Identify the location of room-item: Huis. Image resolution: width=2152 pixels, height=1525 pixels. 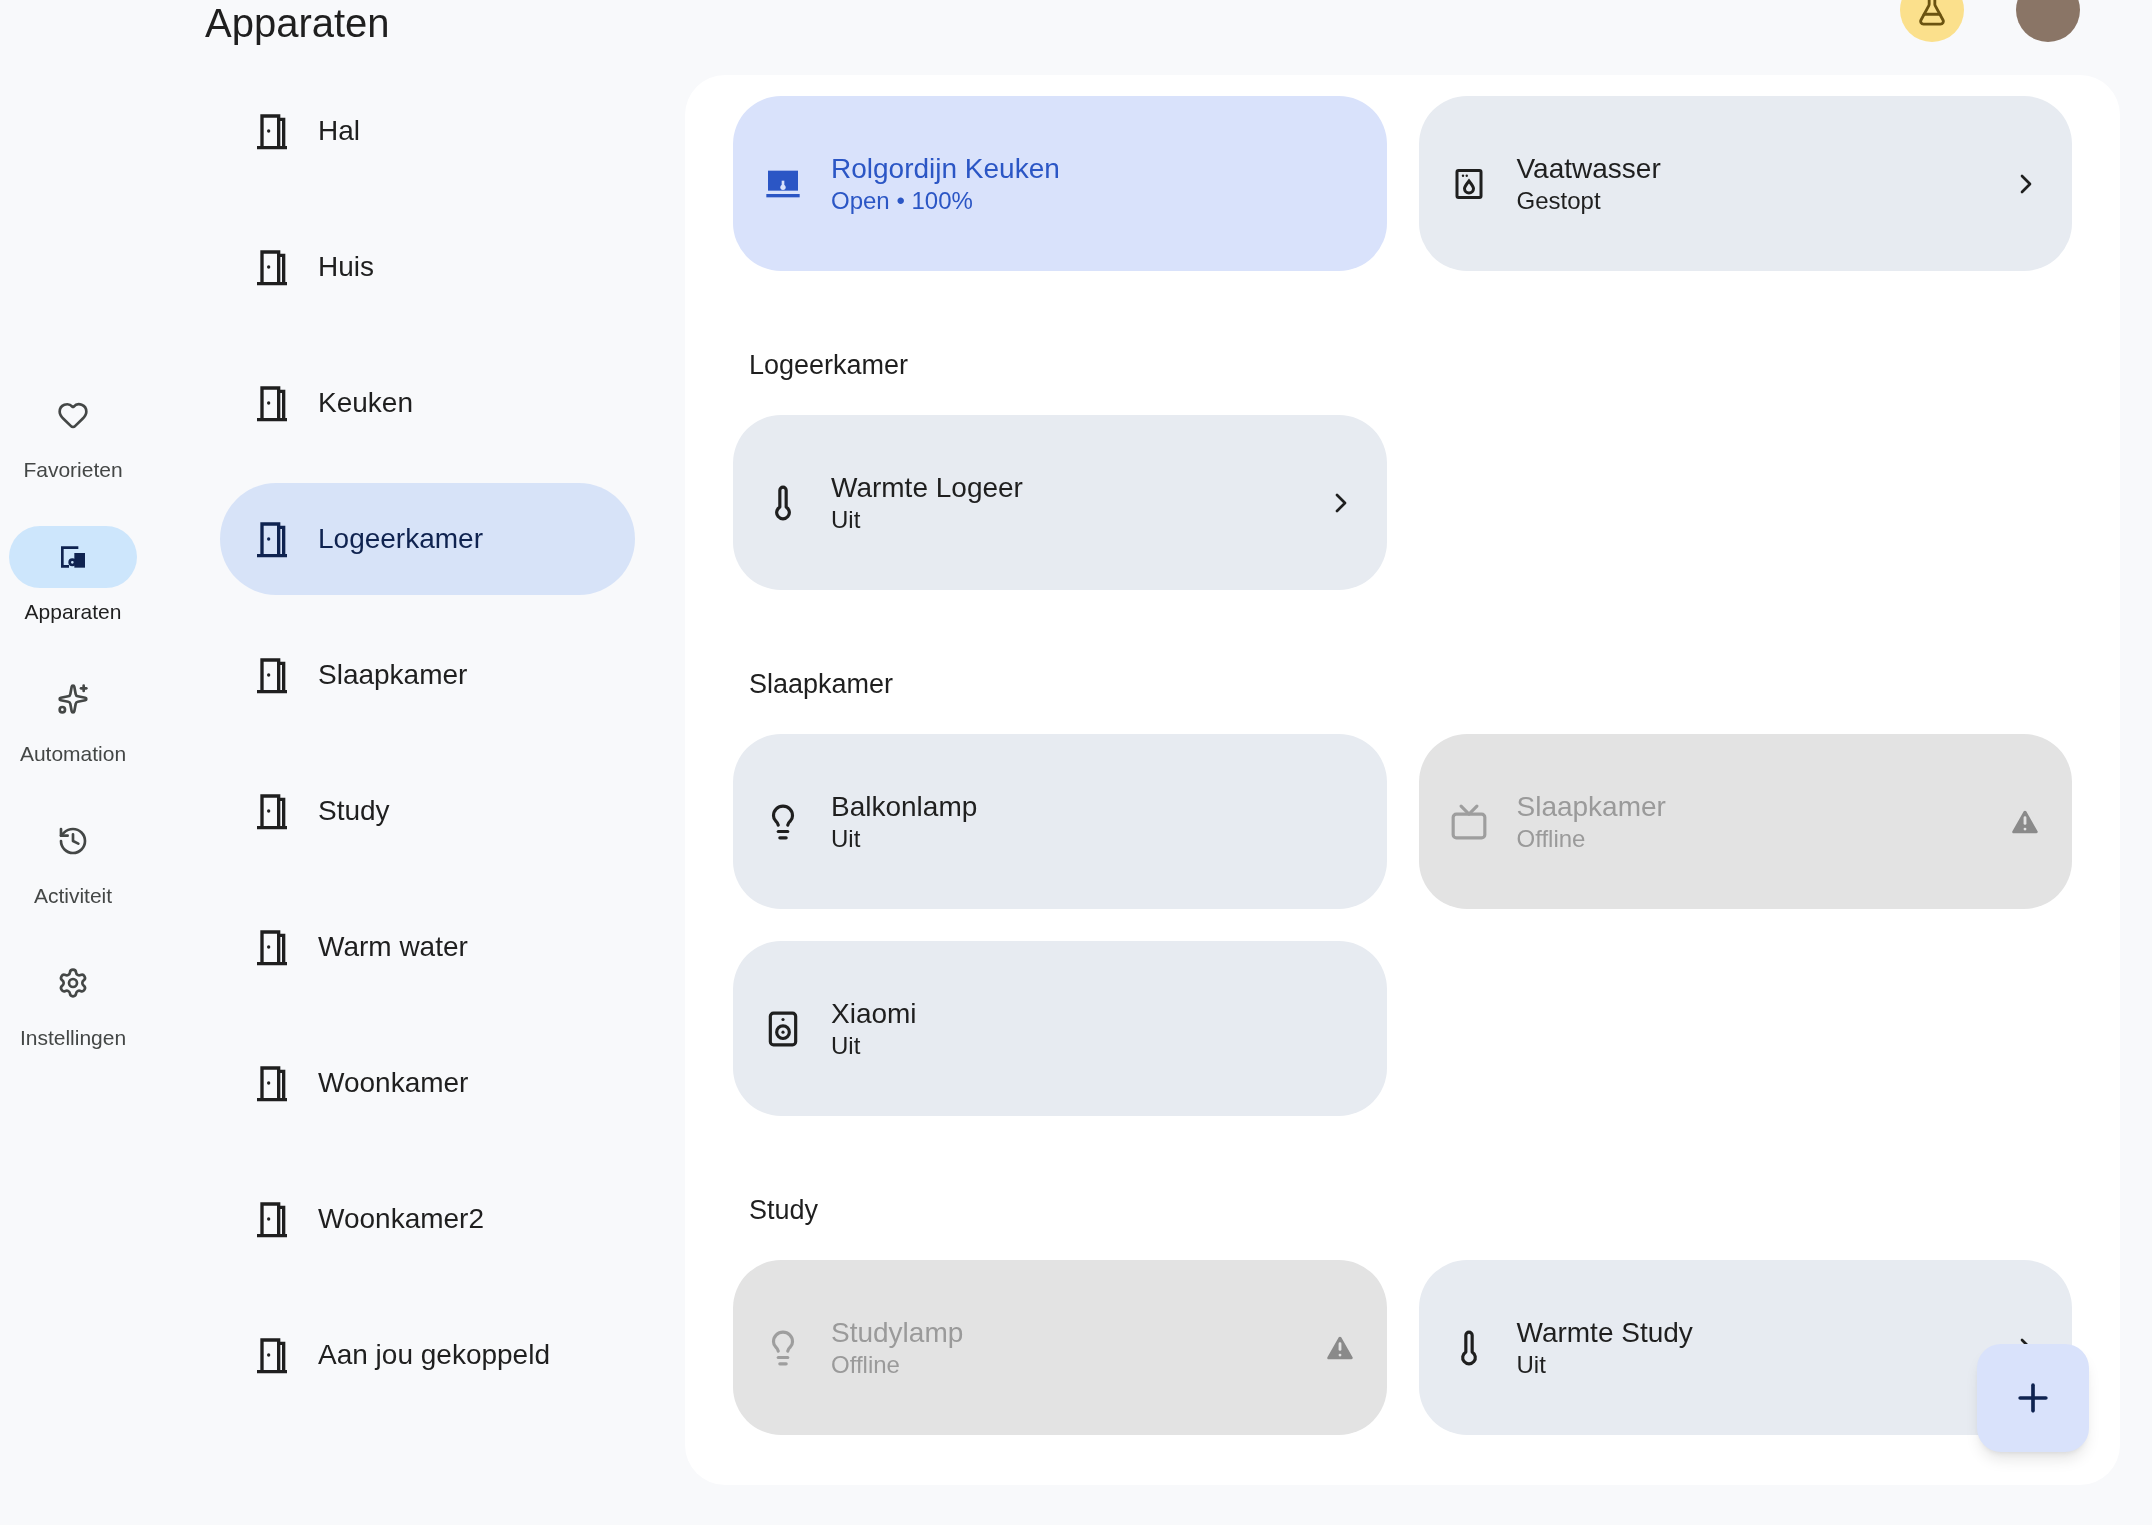
(427, 267).